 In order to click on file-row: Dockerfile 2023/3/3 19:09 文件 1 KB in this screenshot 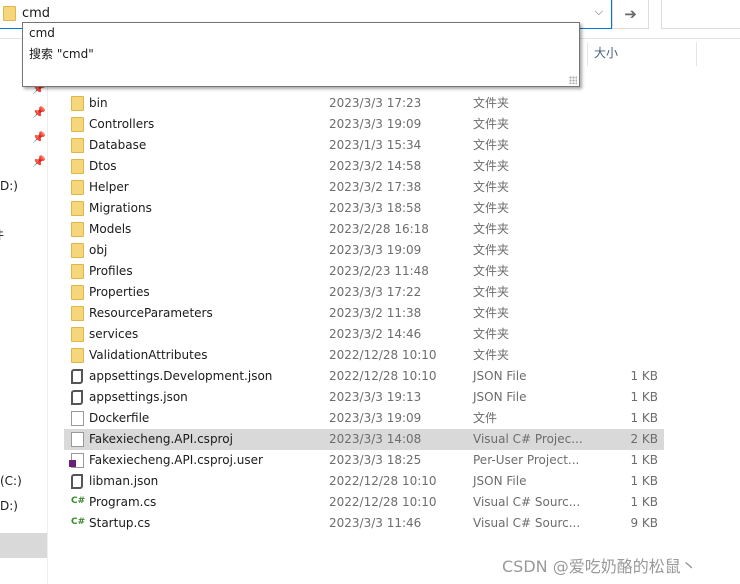, I will do `click(364, 418)`.